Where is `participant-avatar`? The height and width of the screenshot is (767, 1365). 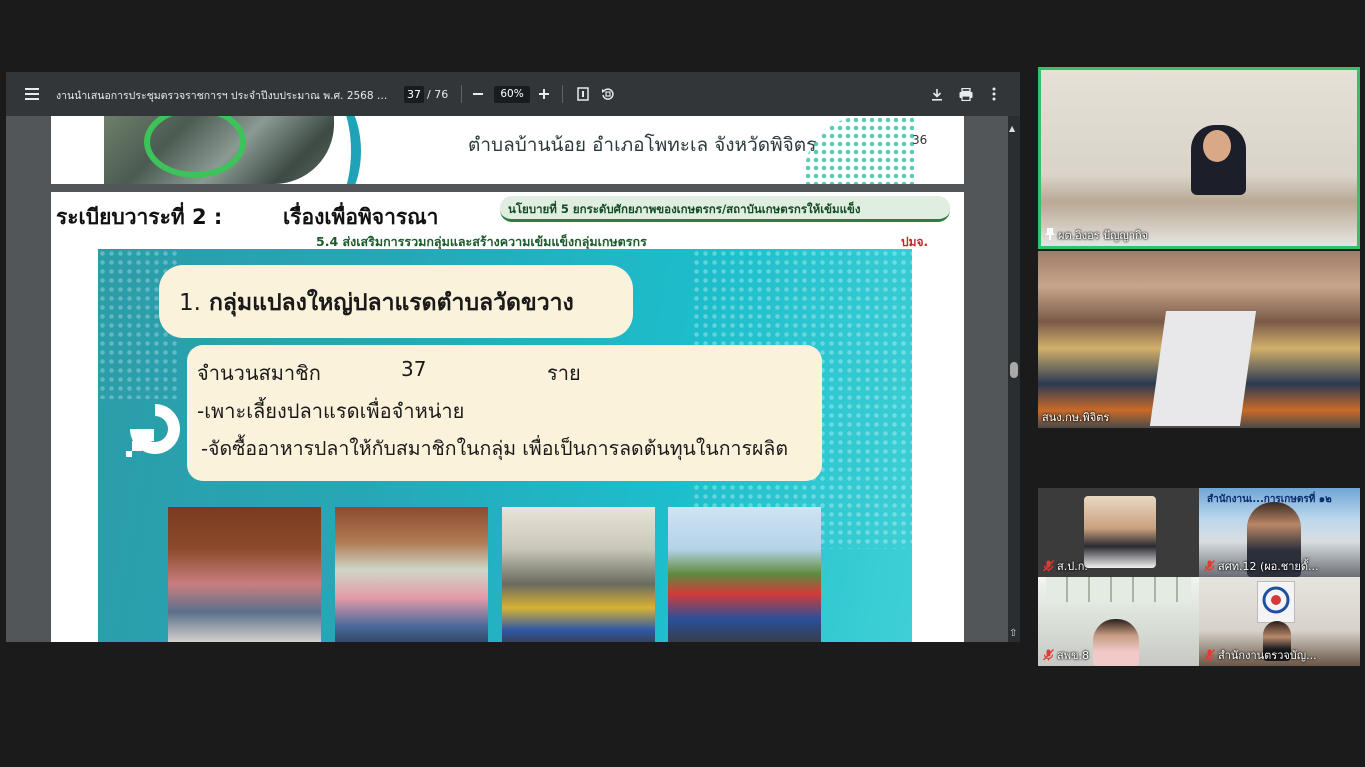 participant-avatar is located at coordinates (1120, 532).